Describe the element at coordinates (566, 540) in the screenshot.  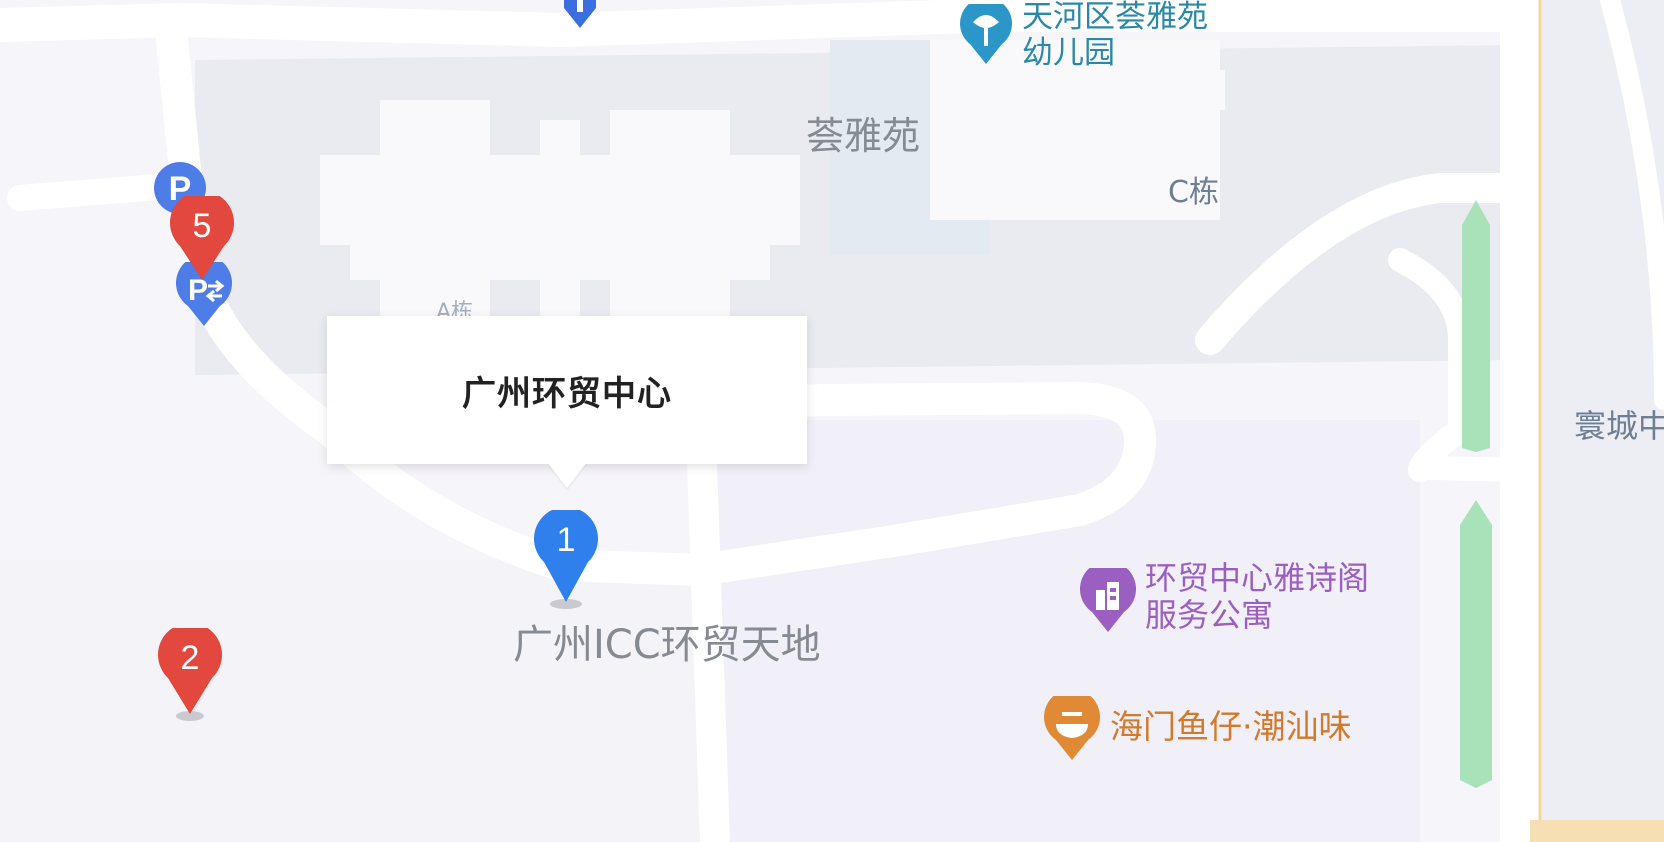
I see `result-marker-number: 1` at that location.